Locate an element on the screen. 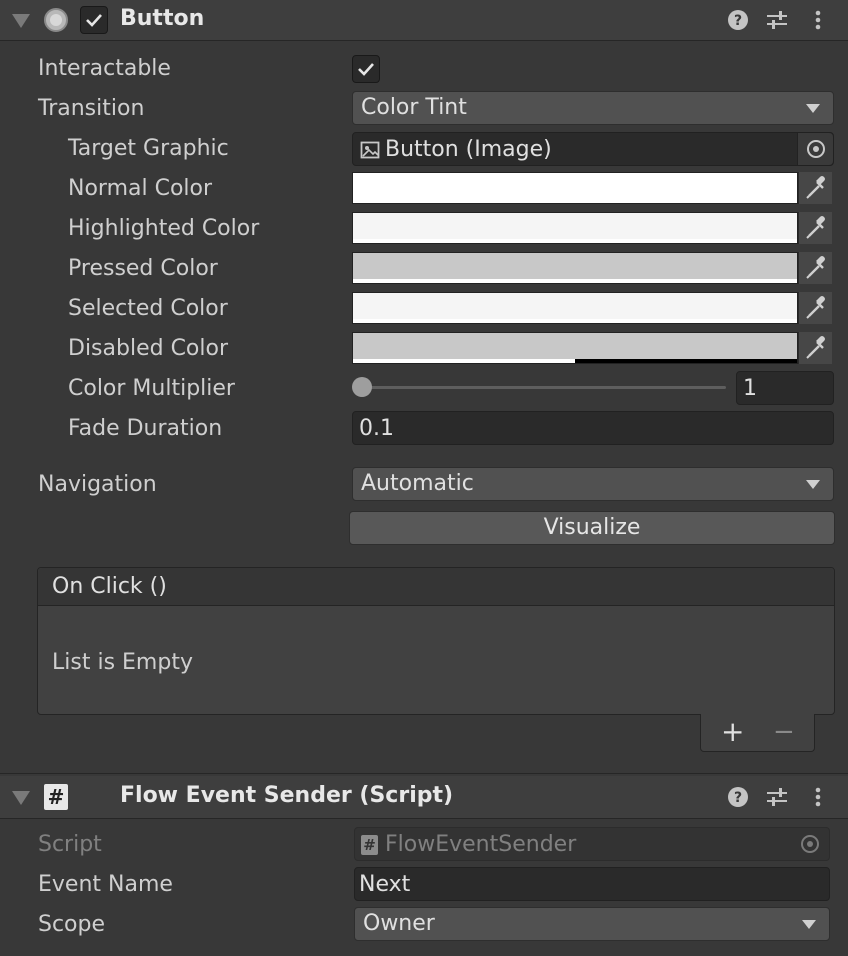 The width and height of the screenshot is (848, 956). image-icon is located at coordinates (370, 150).